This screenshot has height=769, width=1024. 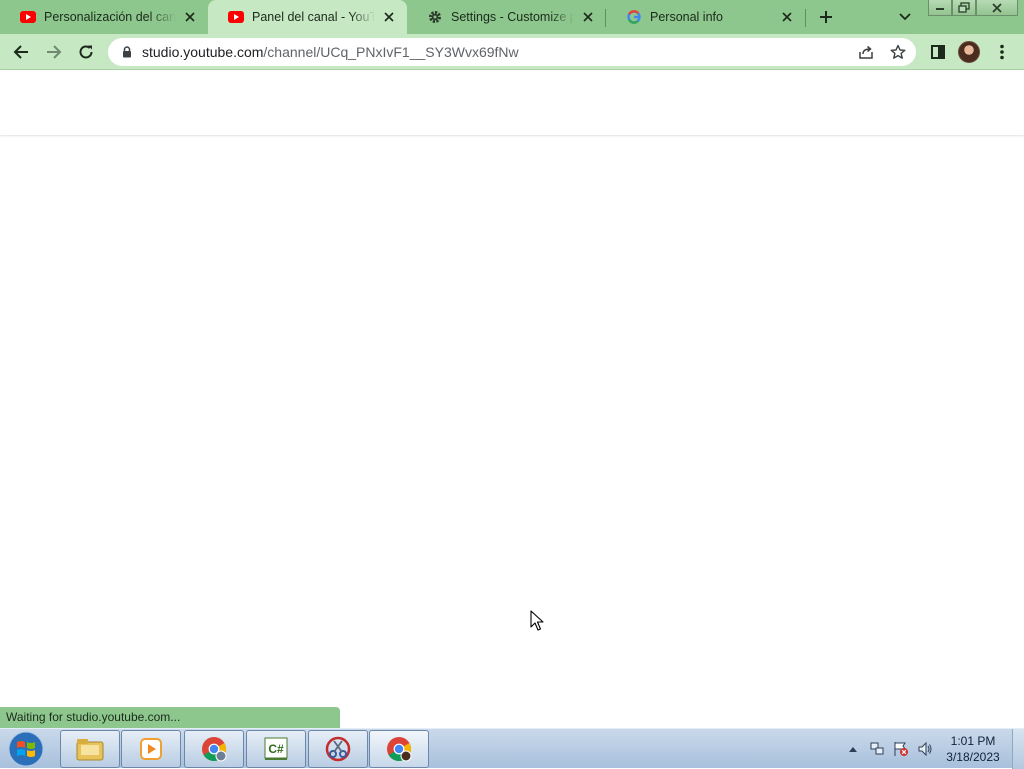 I want to click on taskbar-snipping-tool, so click(x=338, y=749).